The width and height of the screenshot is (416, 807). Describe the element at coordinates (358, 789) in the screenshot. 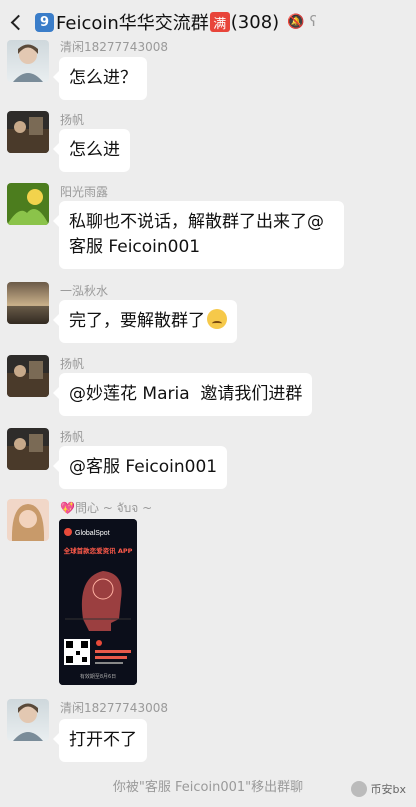

I see `wechat-logo-icon` at that location.